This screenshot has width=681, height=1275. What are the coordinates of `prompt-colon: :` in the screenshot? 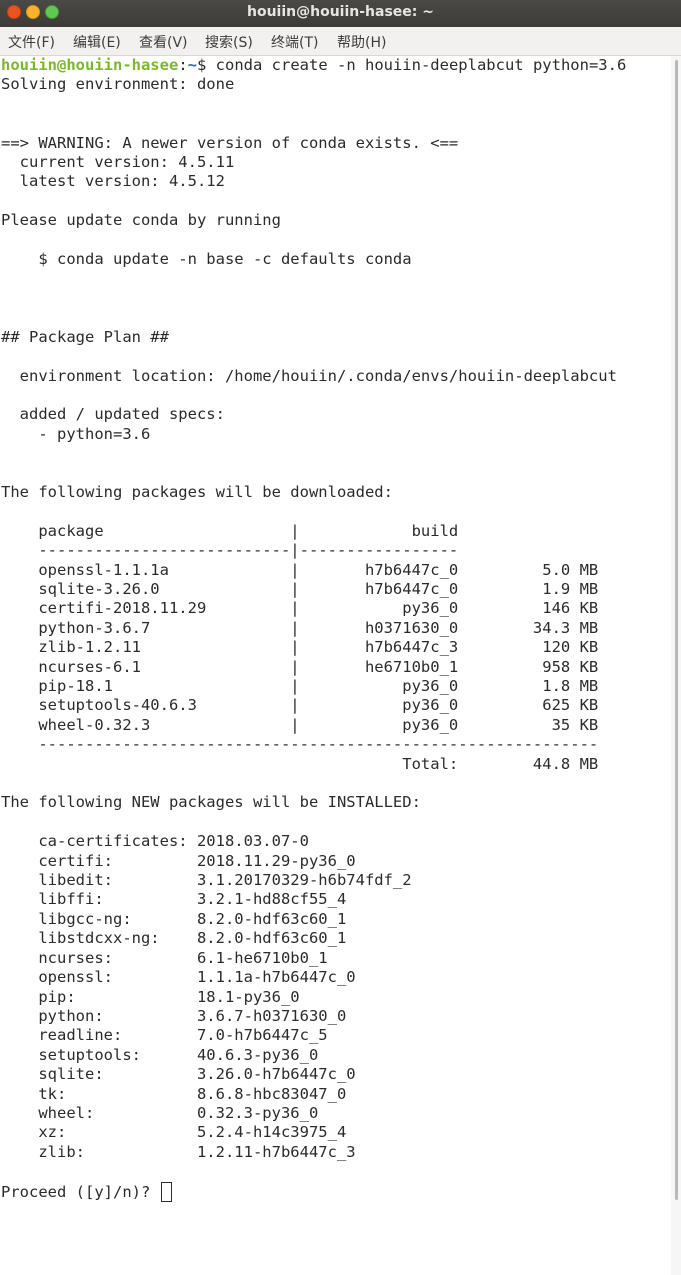 It's located at (183, 65).